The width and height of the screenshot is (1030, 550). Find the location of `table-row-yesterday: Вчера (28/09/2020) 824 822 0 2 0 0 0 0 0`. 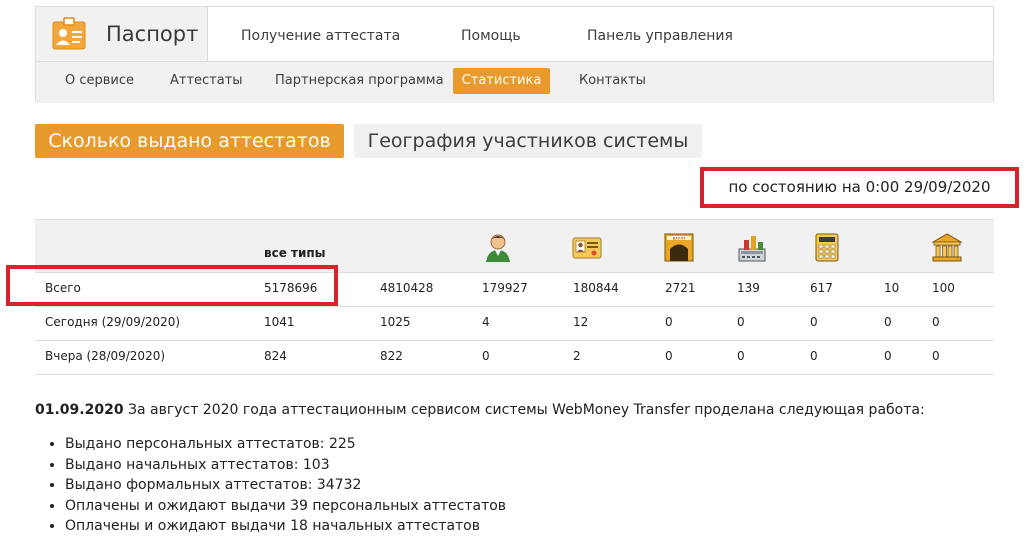

table-row-yesterday: Вчера (28/09/2020) 824 822 0 2 0 0 0 0 0 is located at coordinates (514, 358).